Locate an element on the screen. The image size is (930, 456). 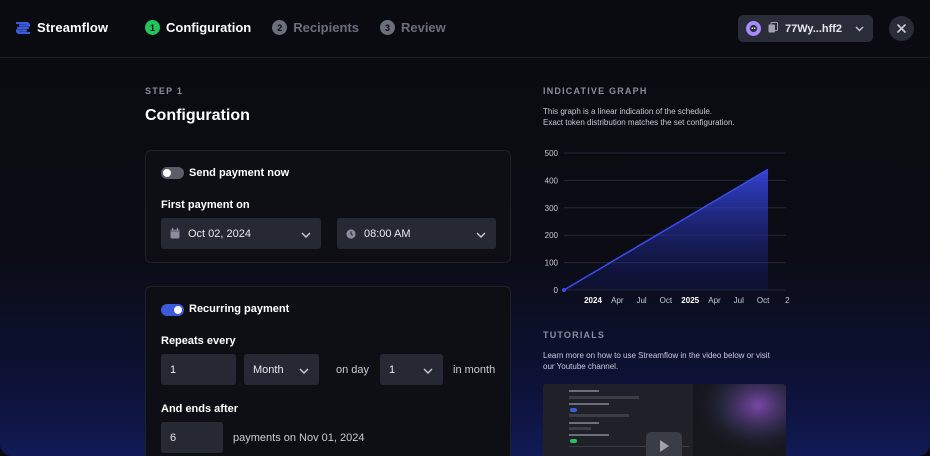
step-review: 3 Review is located at coordinates (412, 27).